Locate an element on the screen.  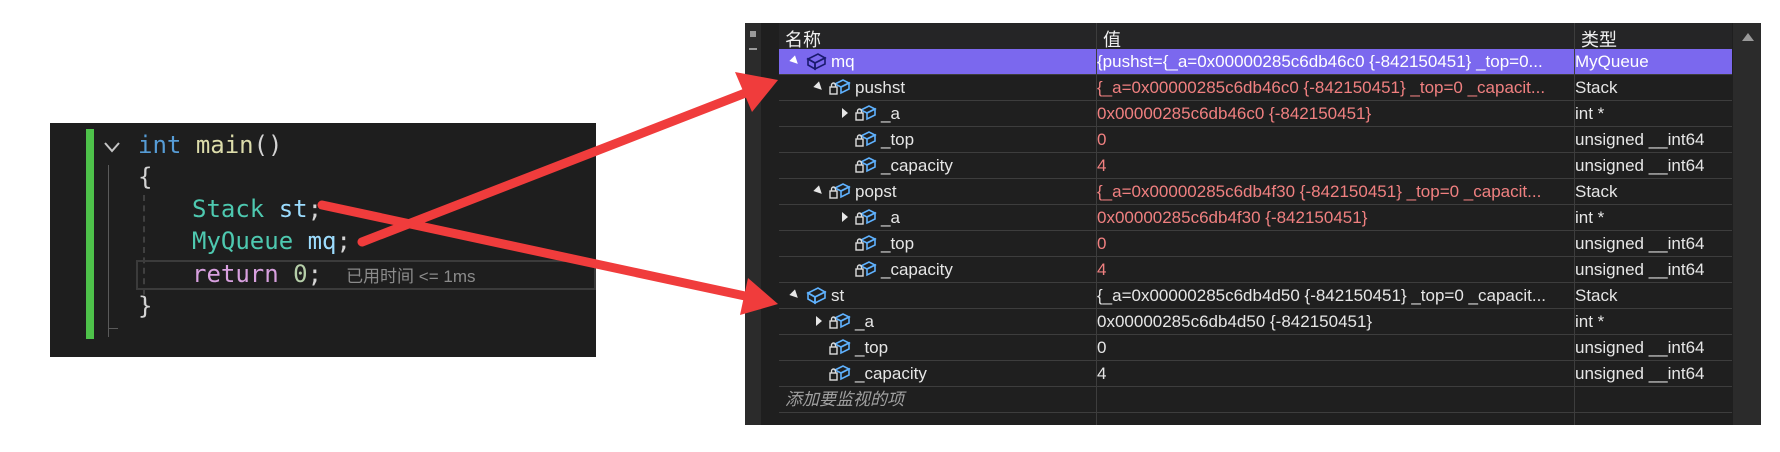
arrow-st-to-watch is located at coordinates (533, 250).